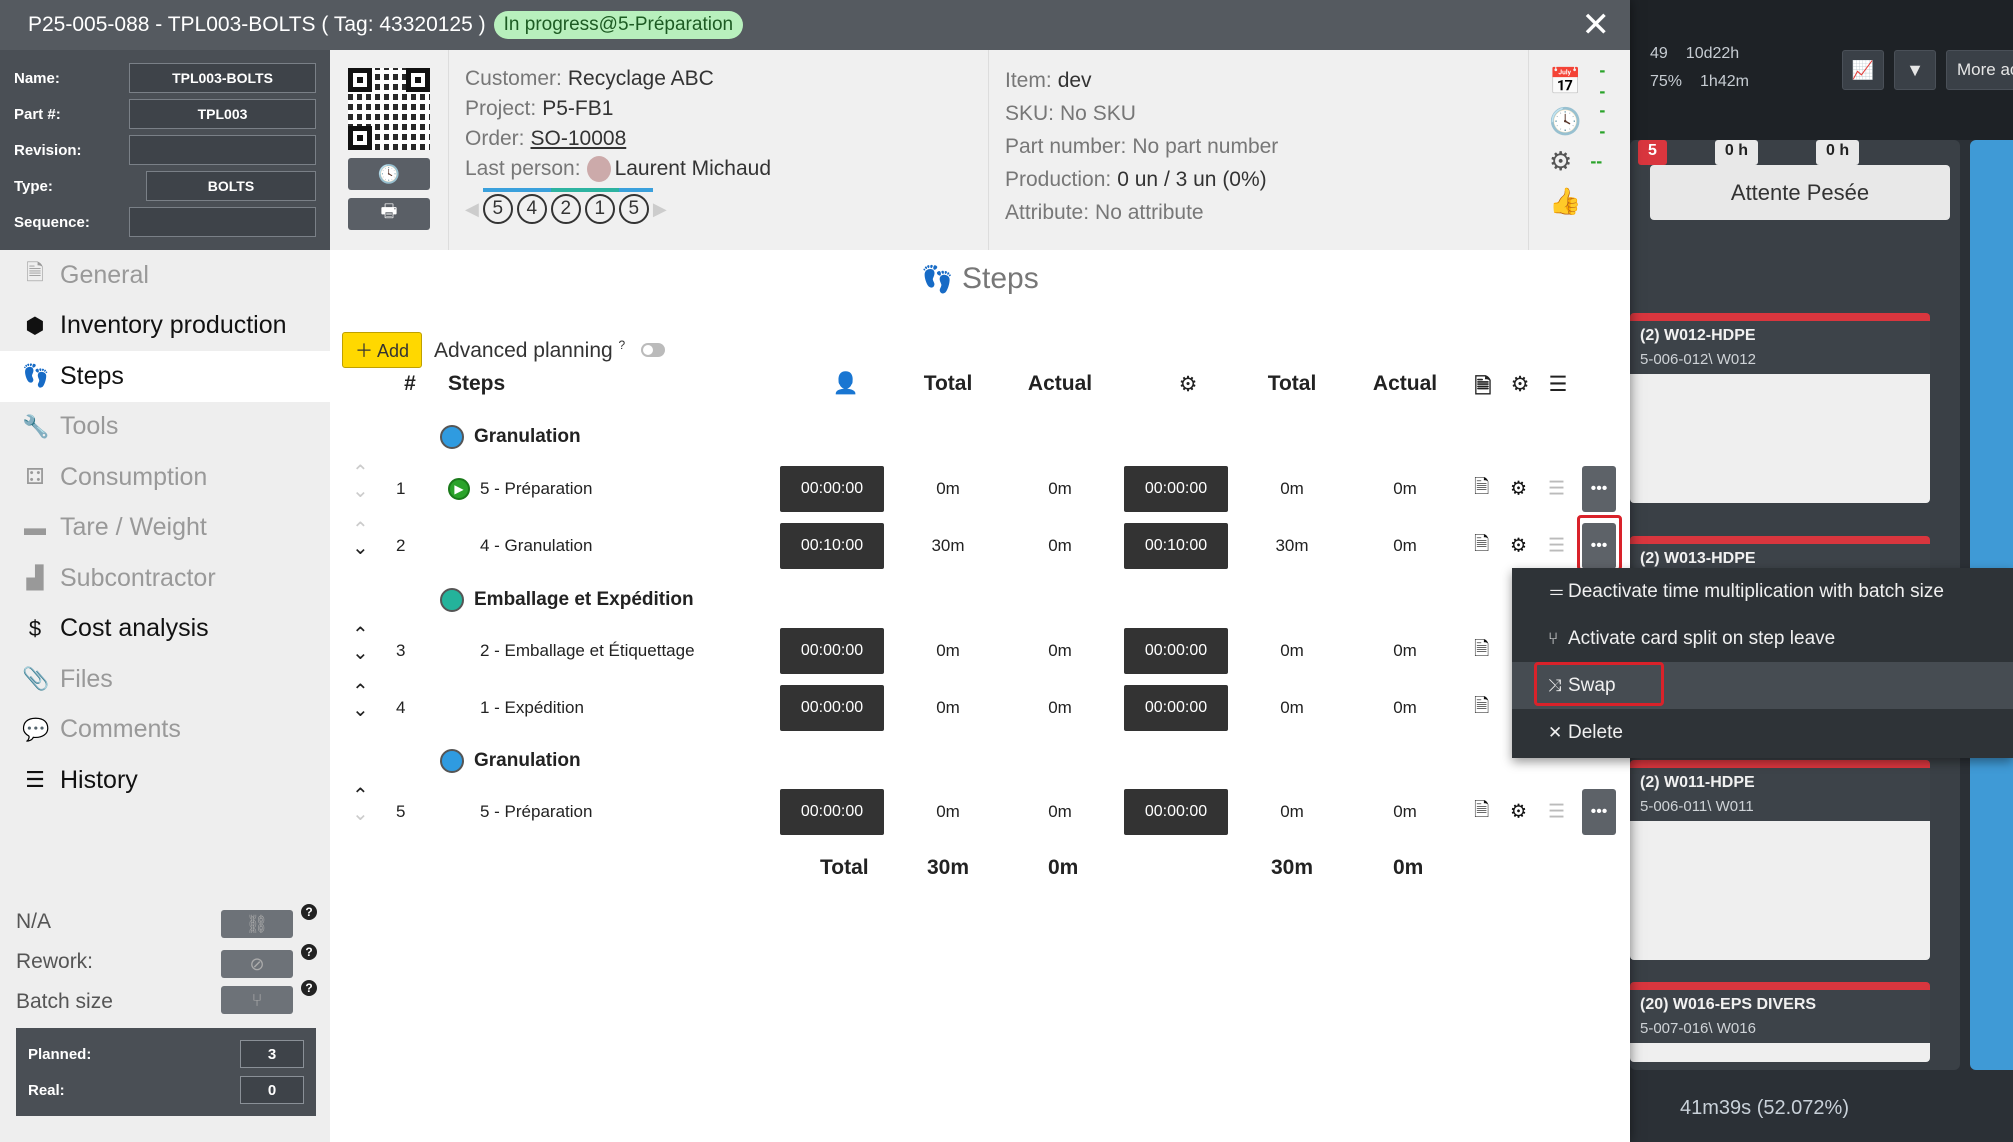  I want to click on print-button: 🖶, so click(389, 214).